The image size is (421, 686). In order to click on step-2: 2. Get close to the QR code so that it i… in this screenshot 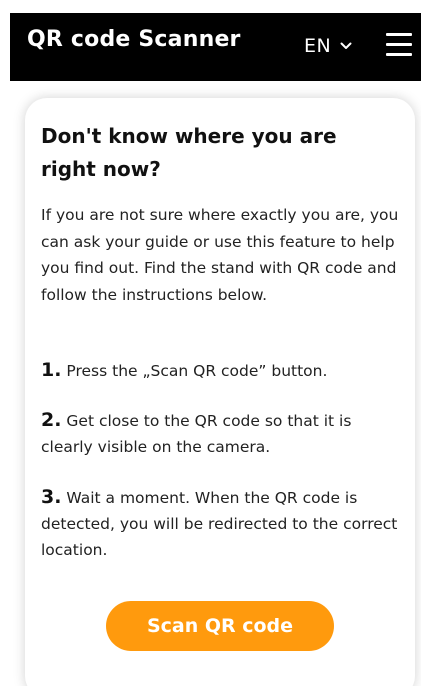, I will do `click(221, 433)`.